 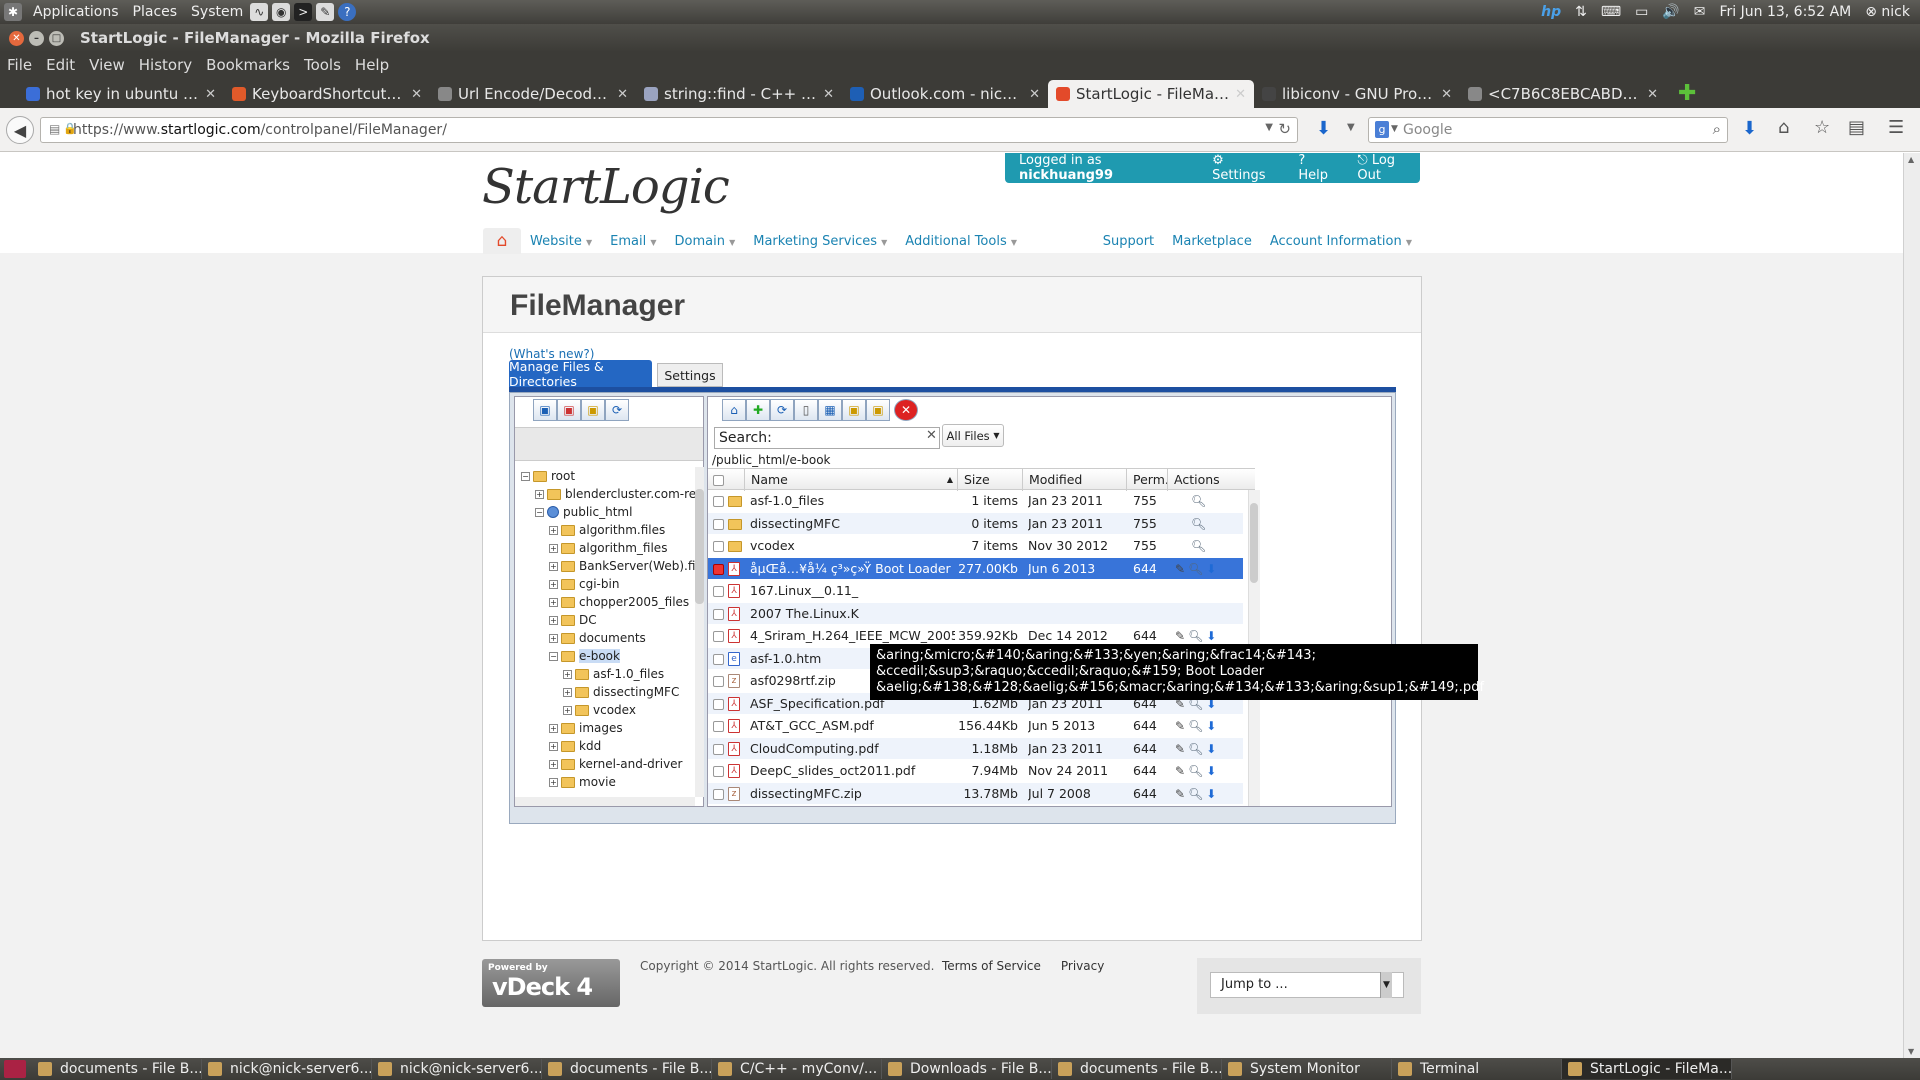 I want to click on tab-7: <C7B6C8EBCABDCFB5C... ✕, so click(x=1563, y=94).